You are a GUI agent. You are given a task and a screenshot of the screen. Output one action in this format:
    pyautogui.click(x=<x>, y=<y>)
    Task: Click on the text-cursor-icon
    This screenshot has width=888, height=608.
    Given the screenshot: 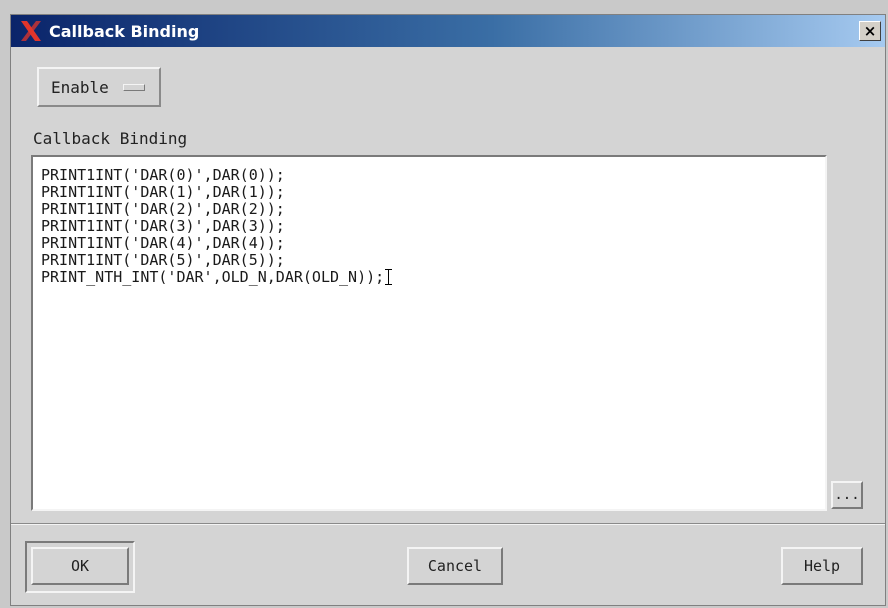 What is the action you would take?
    pyautogui.click(x=390, y=277)
    